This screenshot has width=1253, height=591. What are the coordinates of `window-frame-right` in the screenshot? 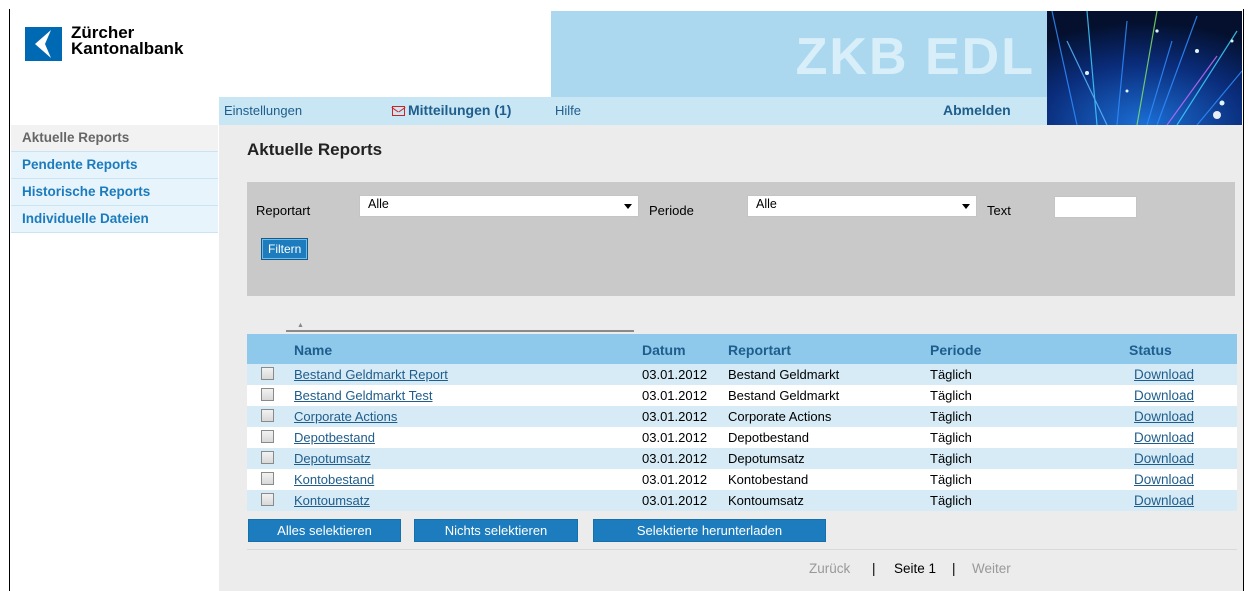 It's located at (1243, 300).